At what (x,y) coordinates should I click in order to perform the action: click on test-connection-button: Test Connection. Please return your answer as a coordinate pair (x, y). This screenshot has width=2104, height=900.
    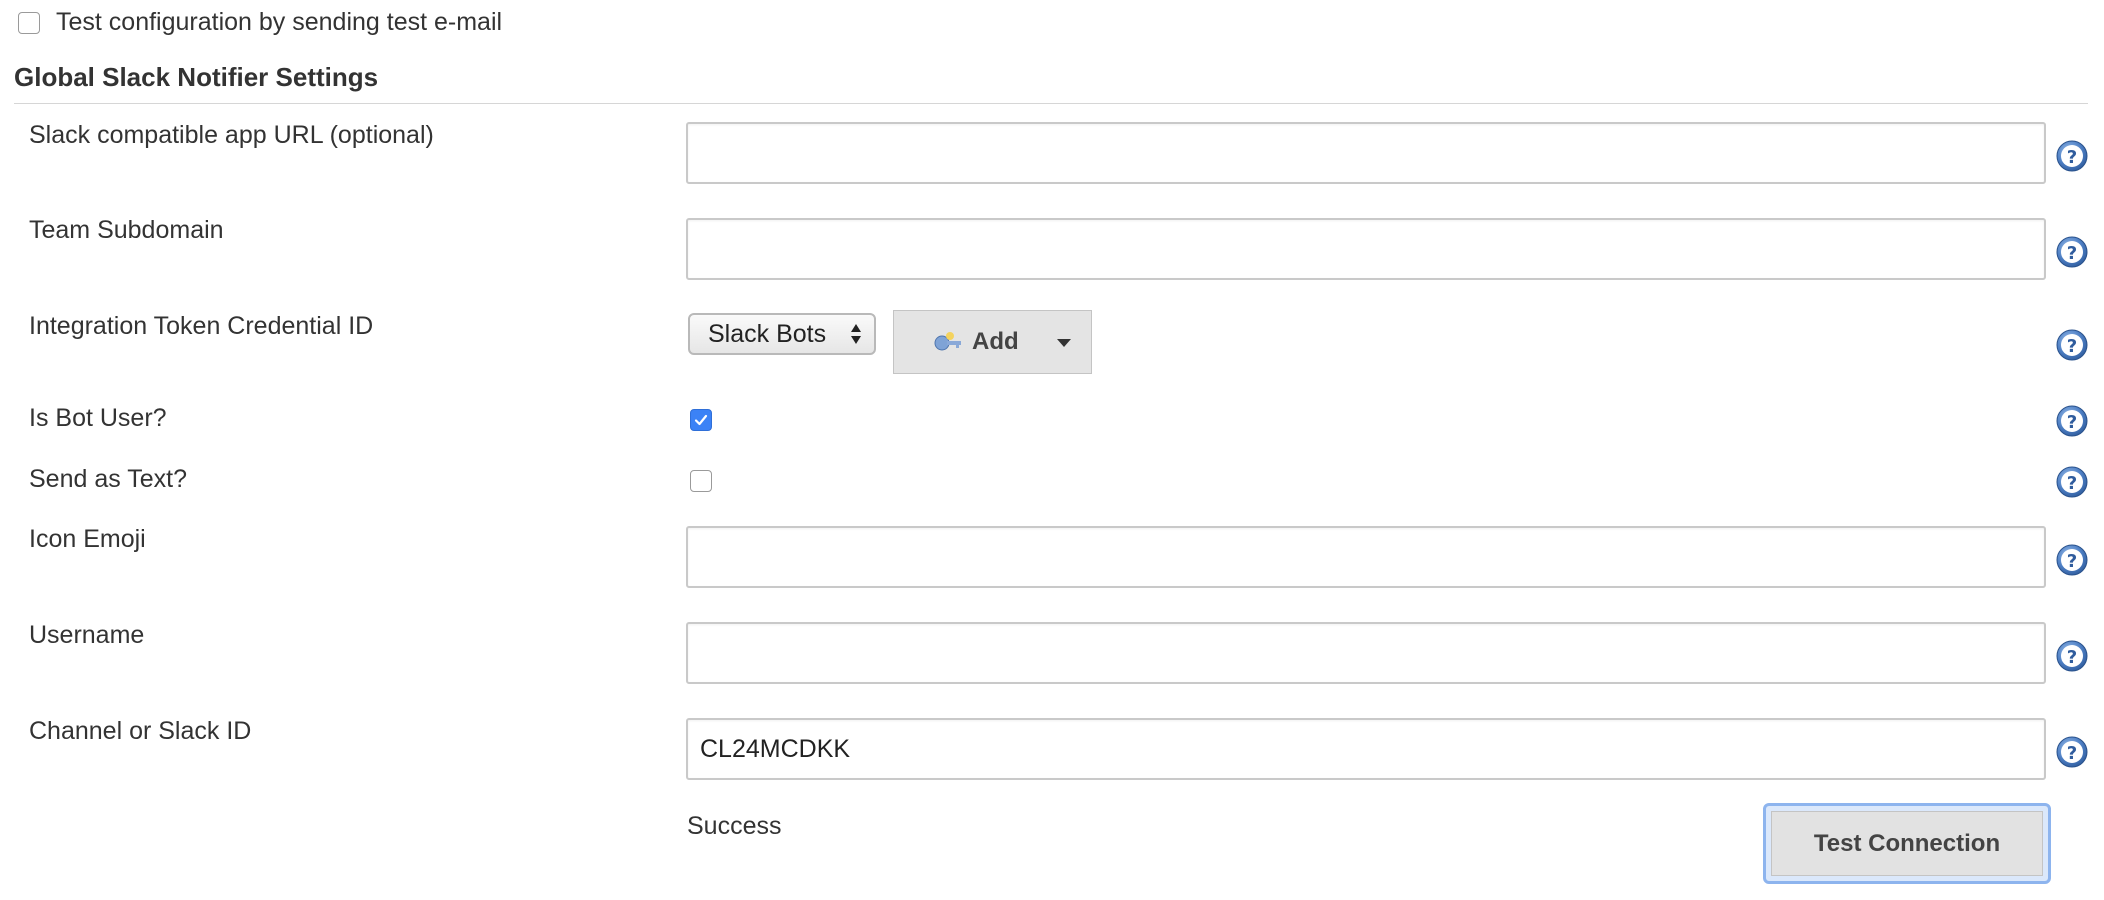
    Looking at the image, I should click on (1907, 843).